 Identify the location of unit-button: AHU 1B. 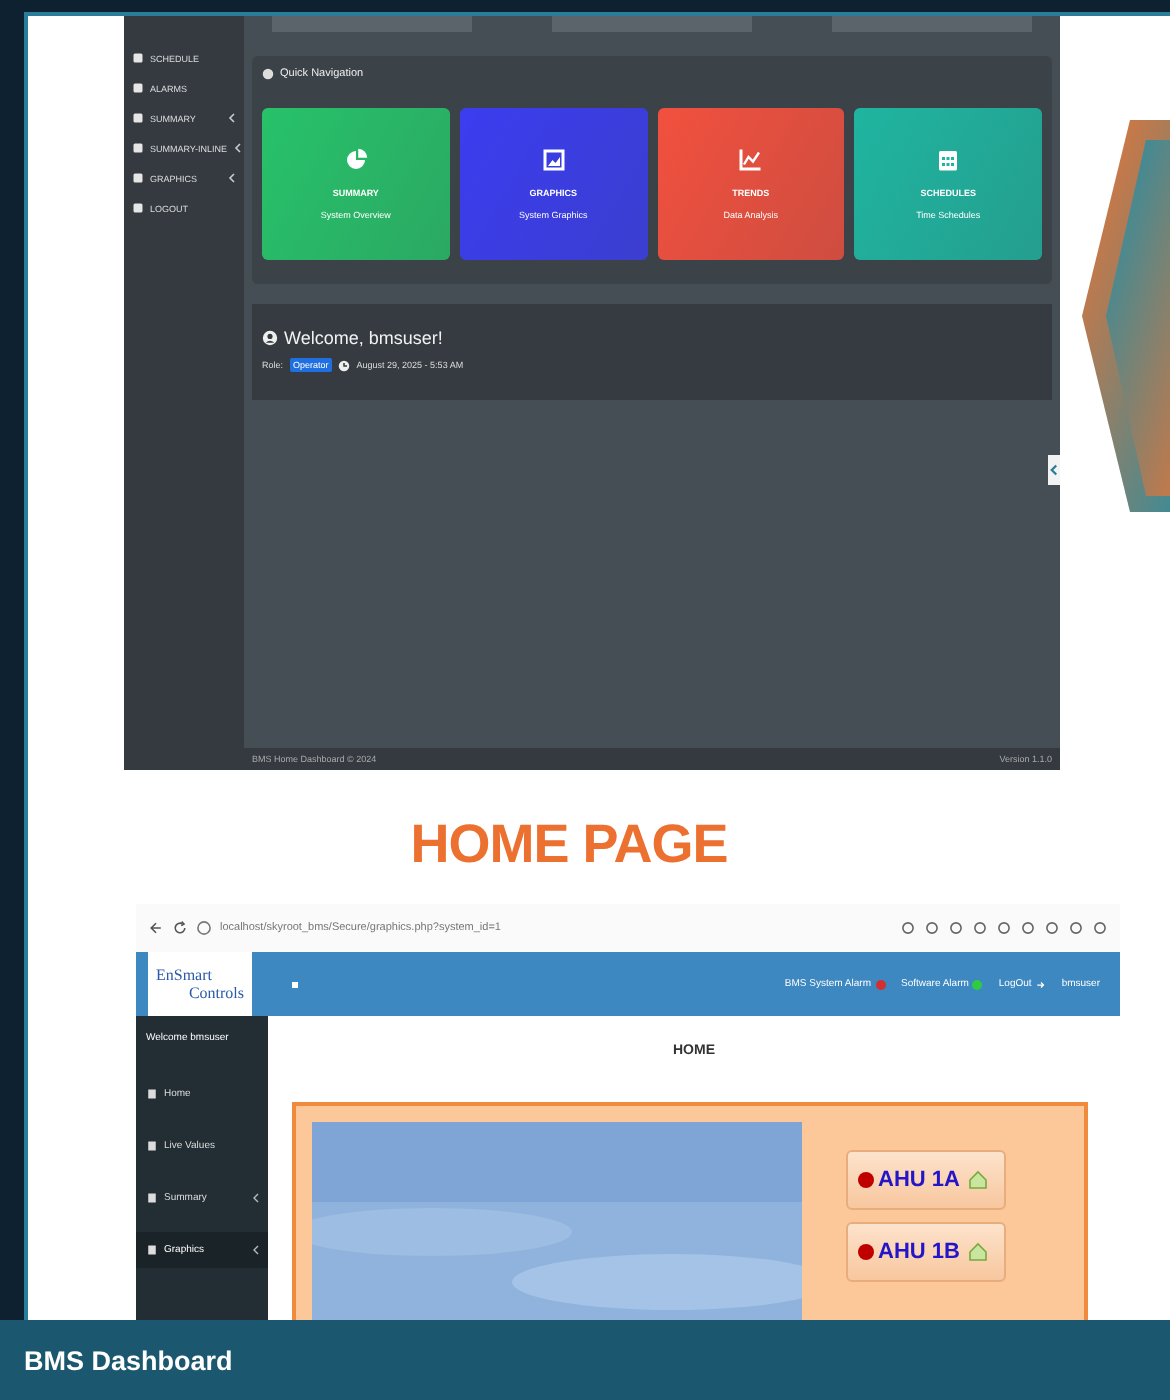
(926, 1252).